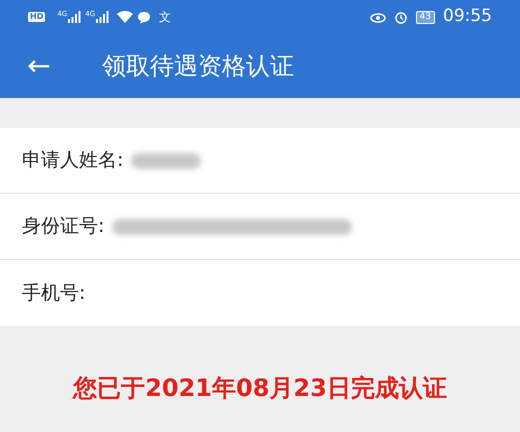  Describe the element at coordinates (73, 161) in the screenshot. I see `field-label: 申请人姓名:` at that location.